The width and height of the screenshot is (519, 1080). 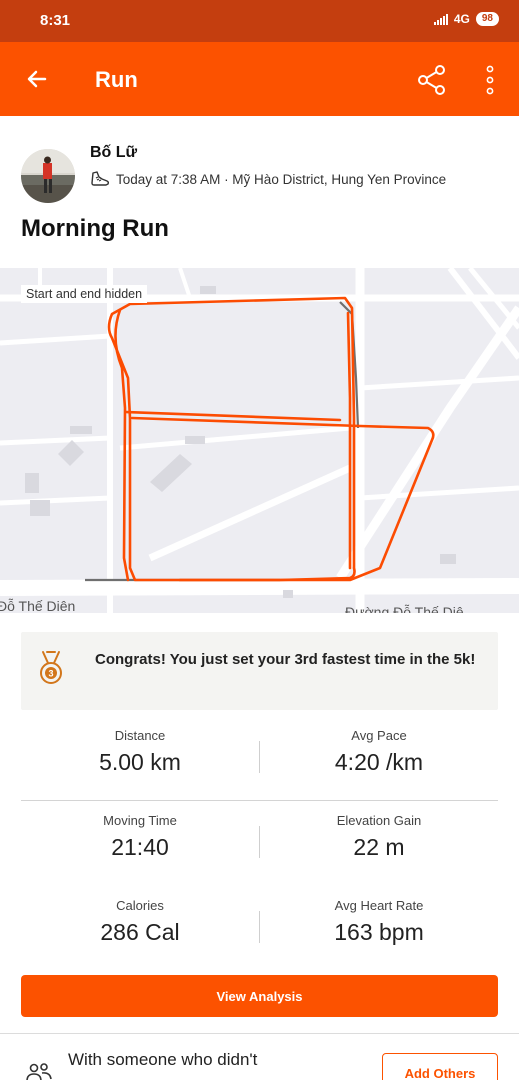 What do you see at coordinates (140, 820) in the screenshot?
I see `stat-label: Moving Time` at bounding box center [140, 820].